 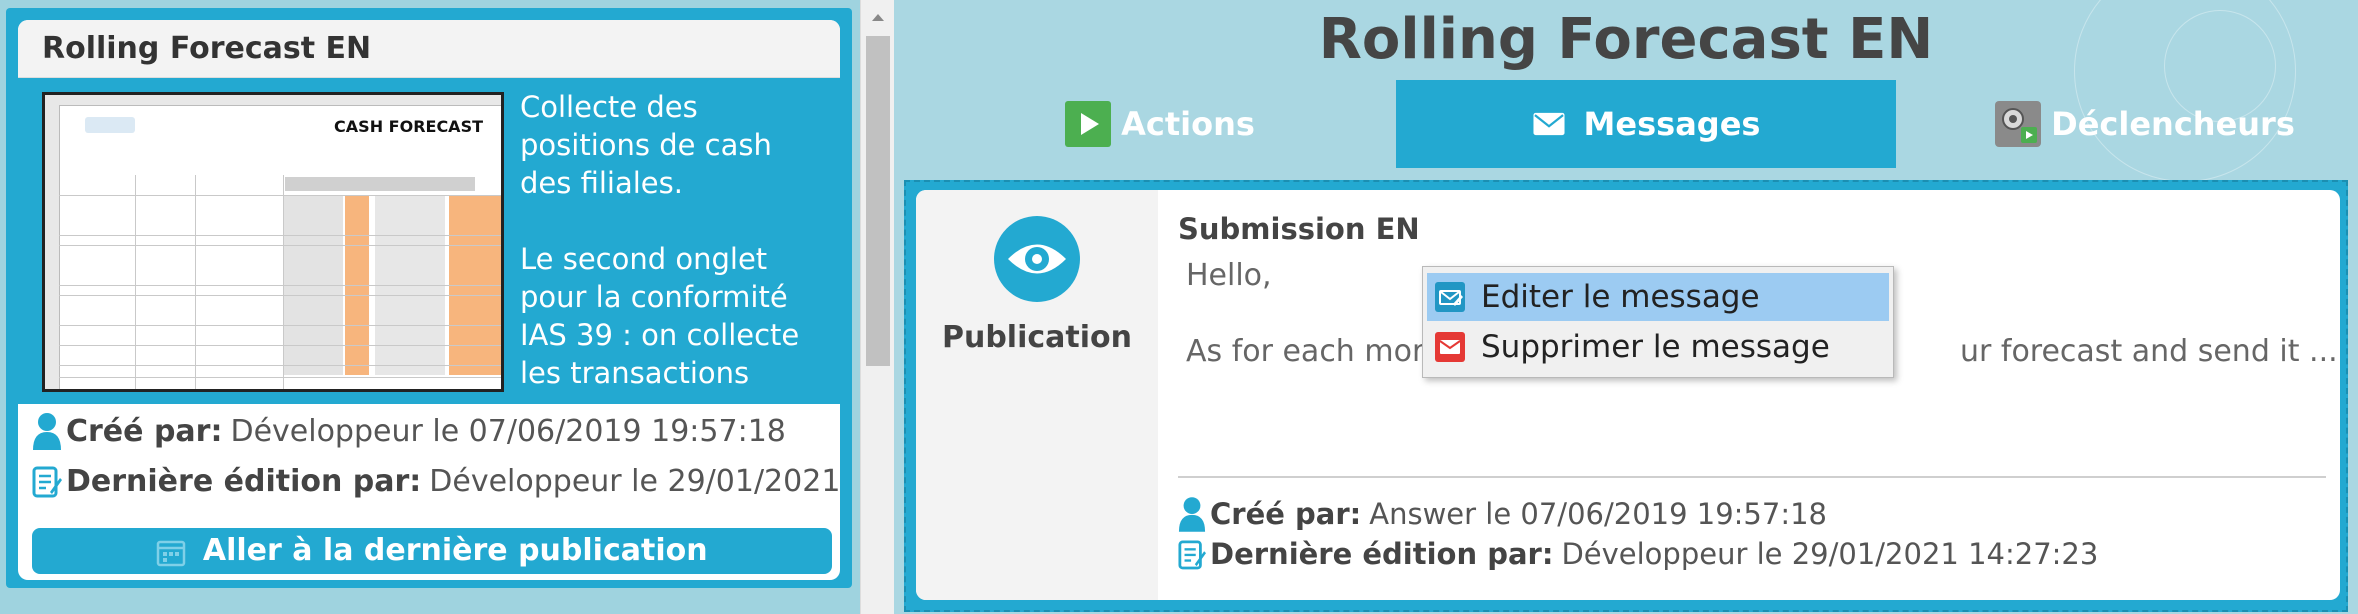 I want to click on tab-messages-label: Messages, so click(x=1672, y=124).